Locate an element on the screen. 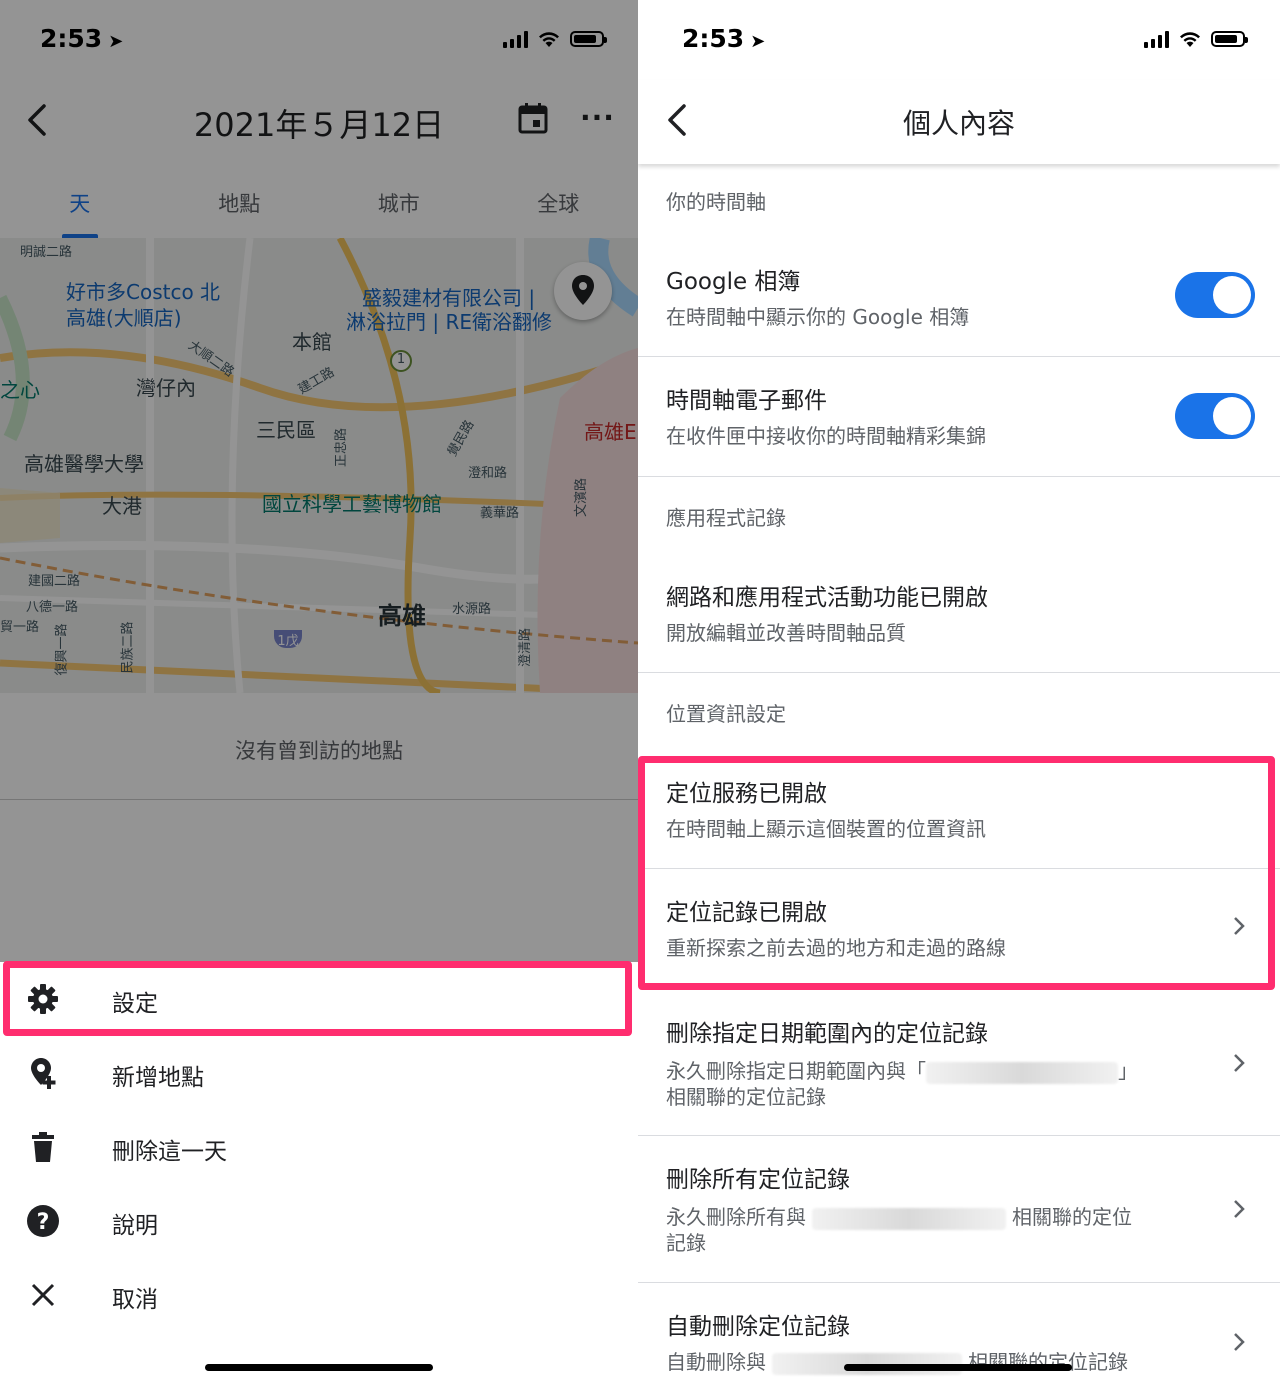 Image resolution: width=1280 pixels, height=1388 pixels. setting-description: 自動刪除與 相關聯的定位記錄 is located at coordinates (897, 1362).